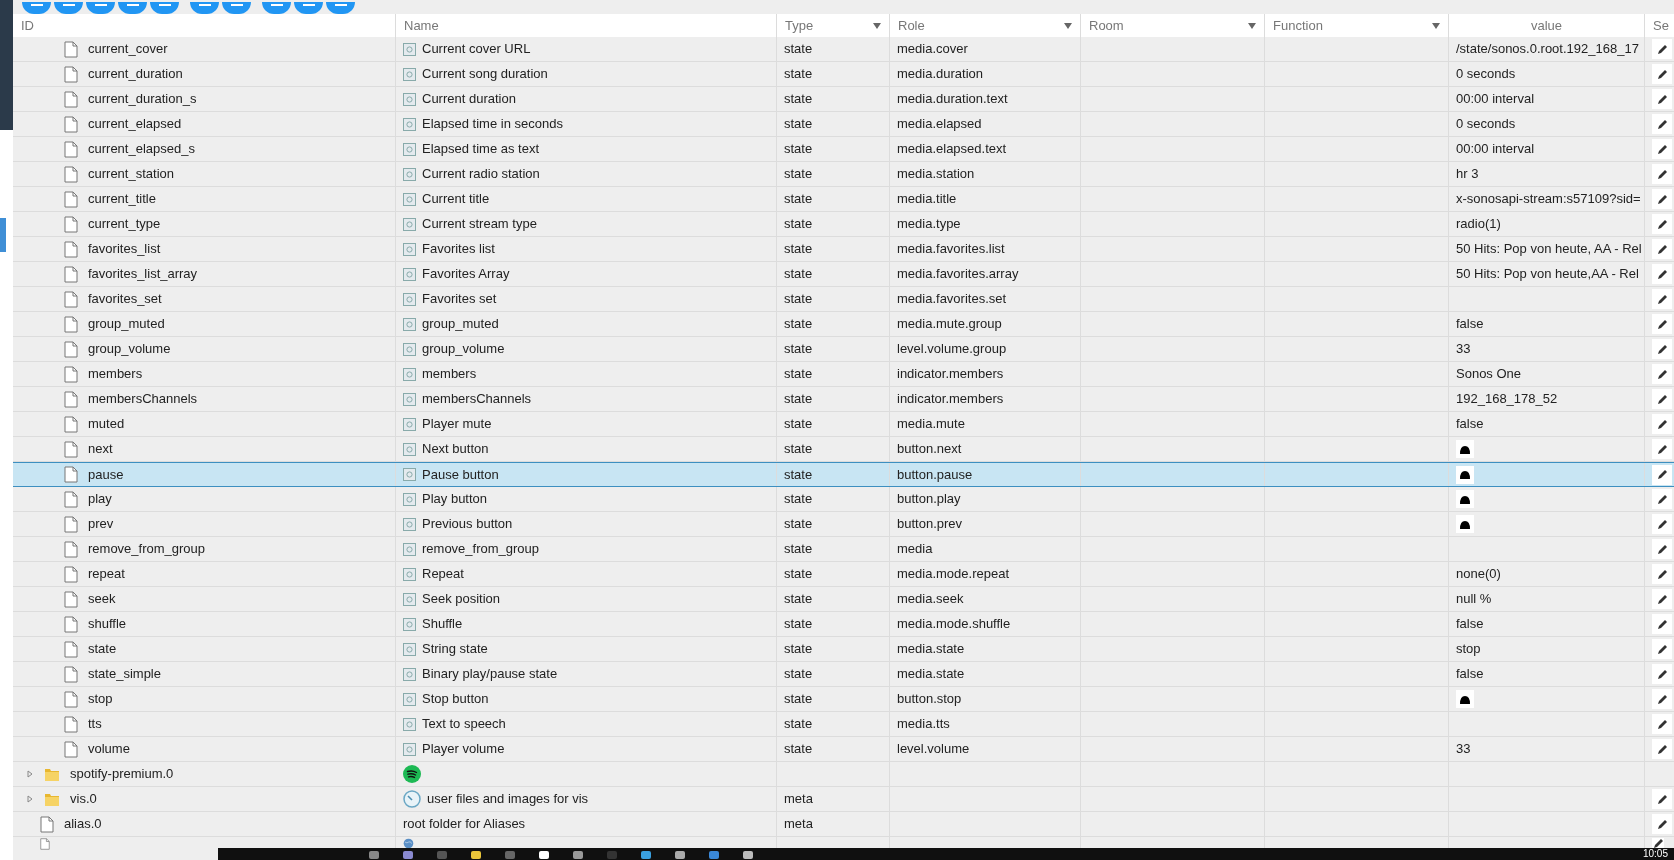 This screenshot has height=860, width=1674. I want to click on table-row: group_volume group_volume state level.volume.group 33, so click(843, 349).